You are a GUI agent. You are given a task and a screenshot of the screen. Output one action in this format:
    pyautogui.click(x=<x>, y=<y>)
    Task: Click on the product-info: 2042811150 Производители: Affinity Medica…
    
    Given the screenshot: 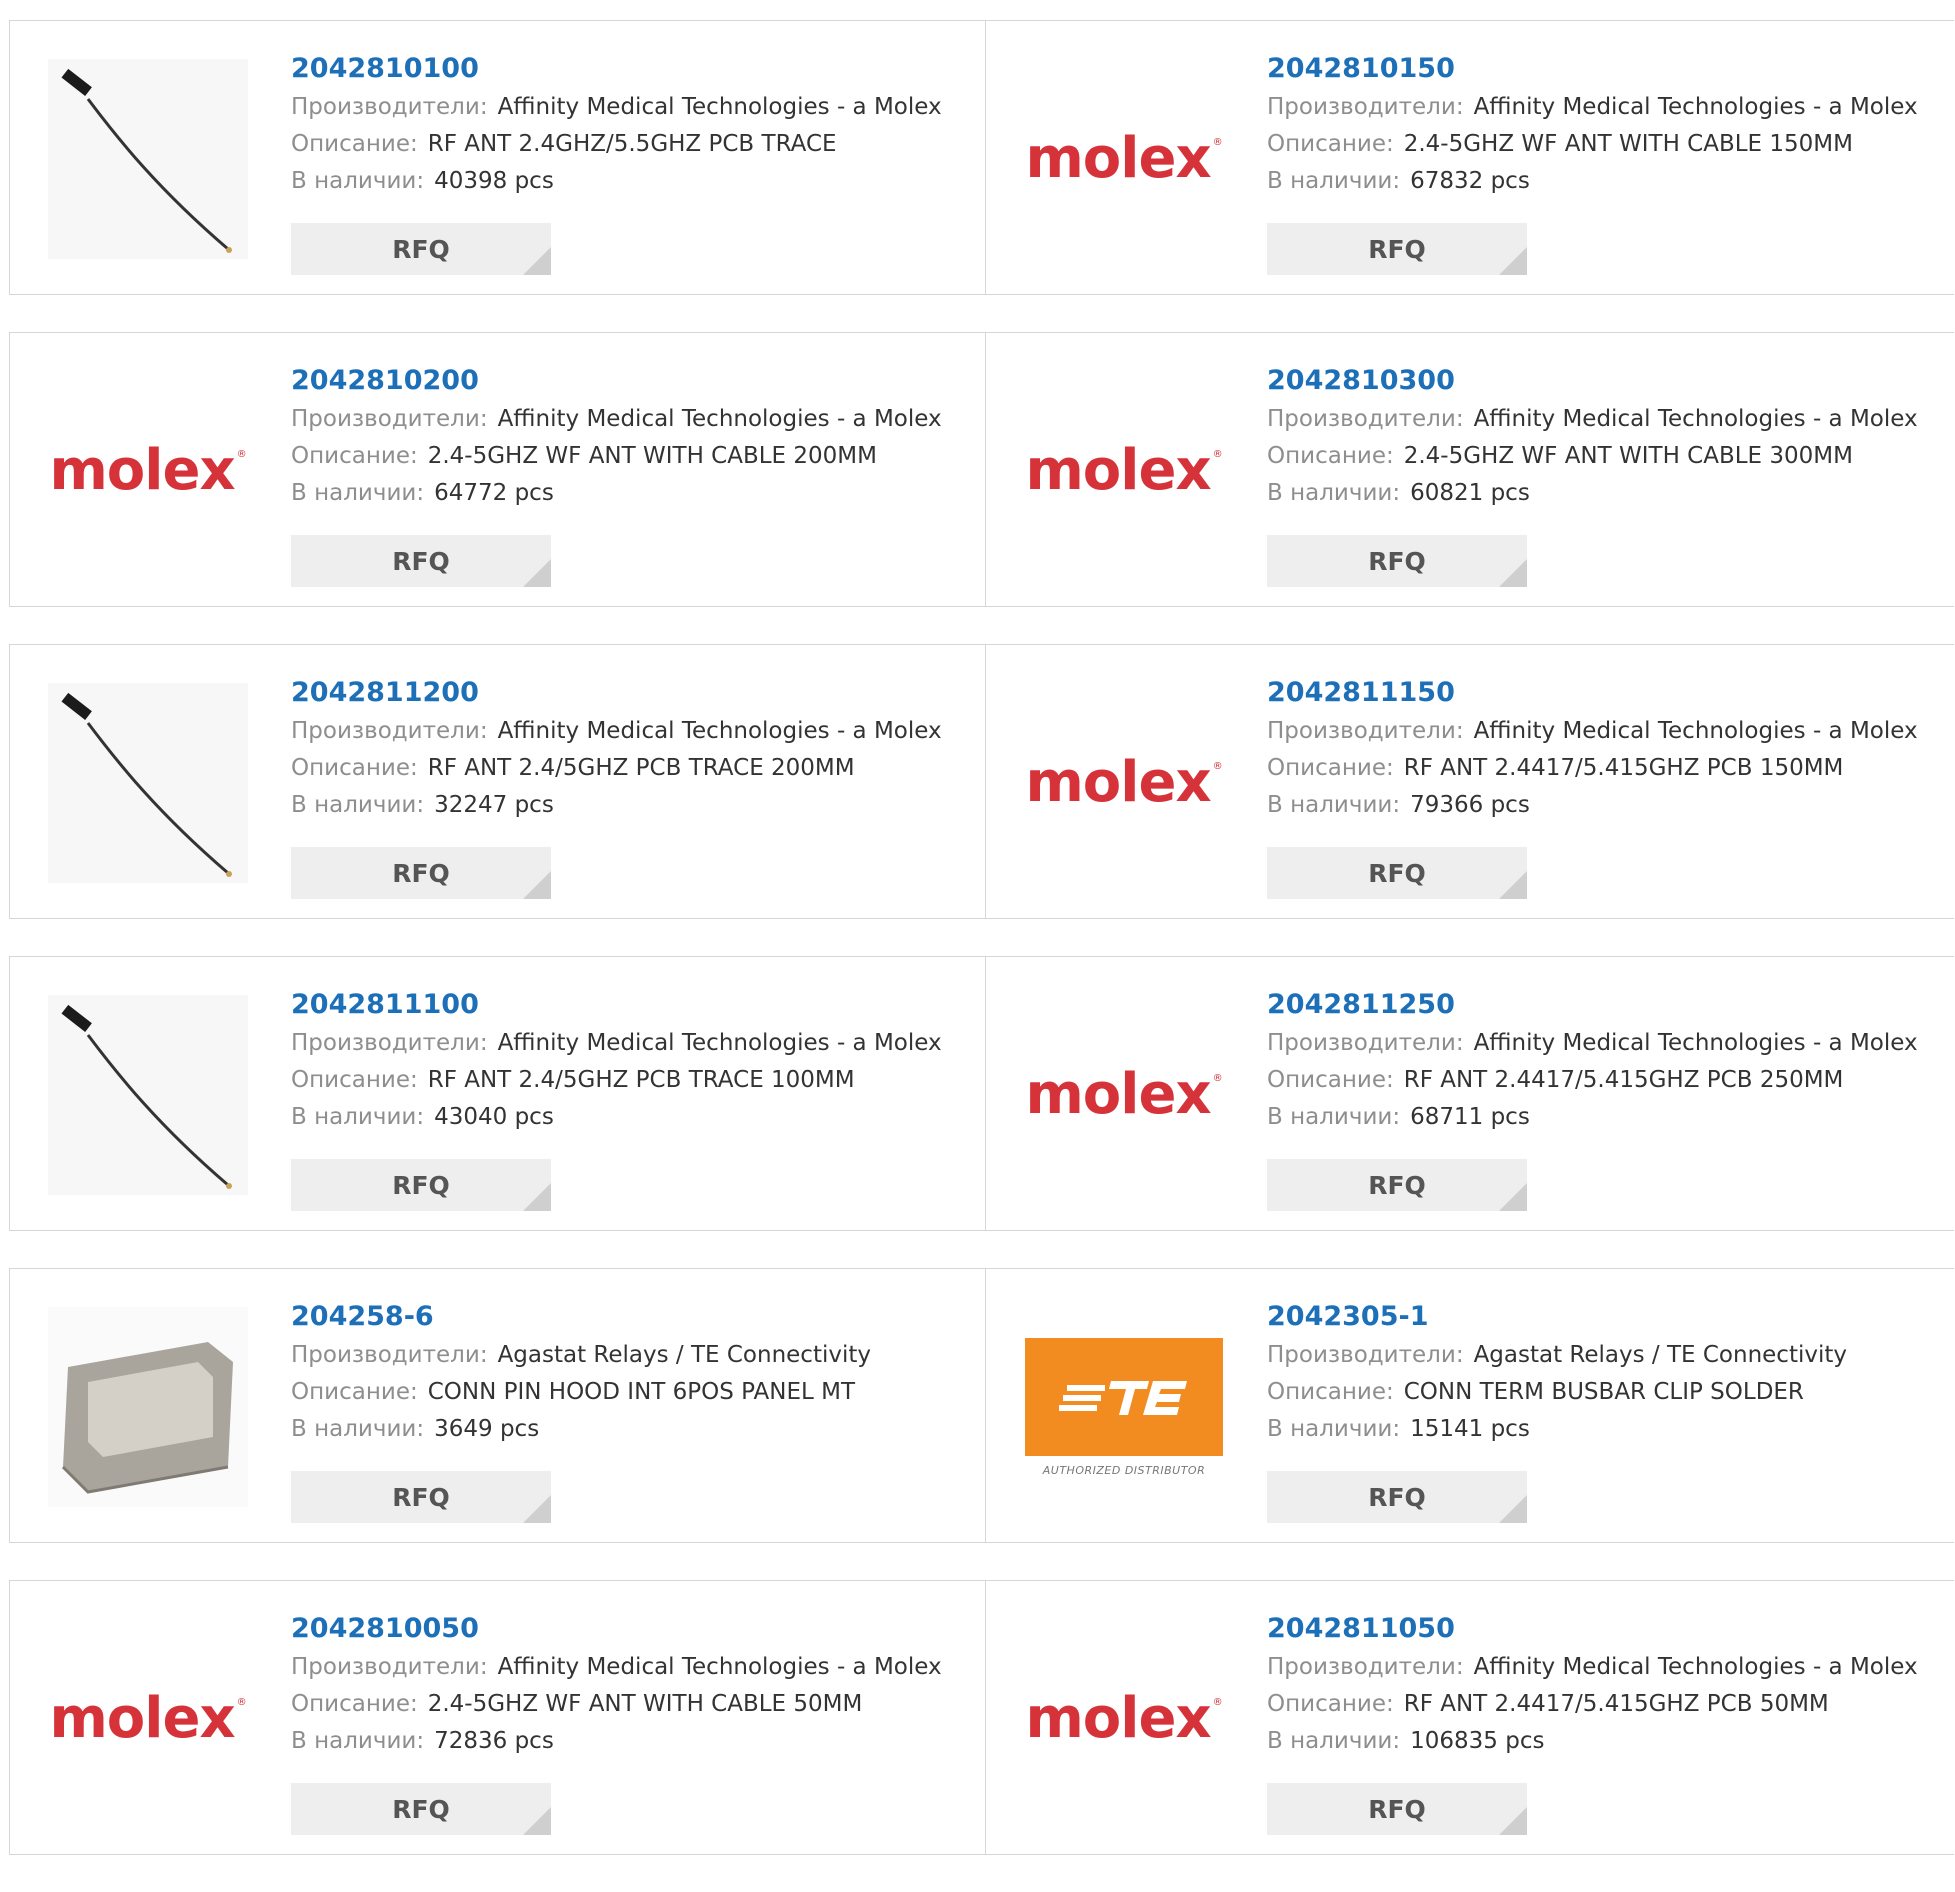 What is the action you would take?
    pyautogui.click(x=1592, y=748)
    